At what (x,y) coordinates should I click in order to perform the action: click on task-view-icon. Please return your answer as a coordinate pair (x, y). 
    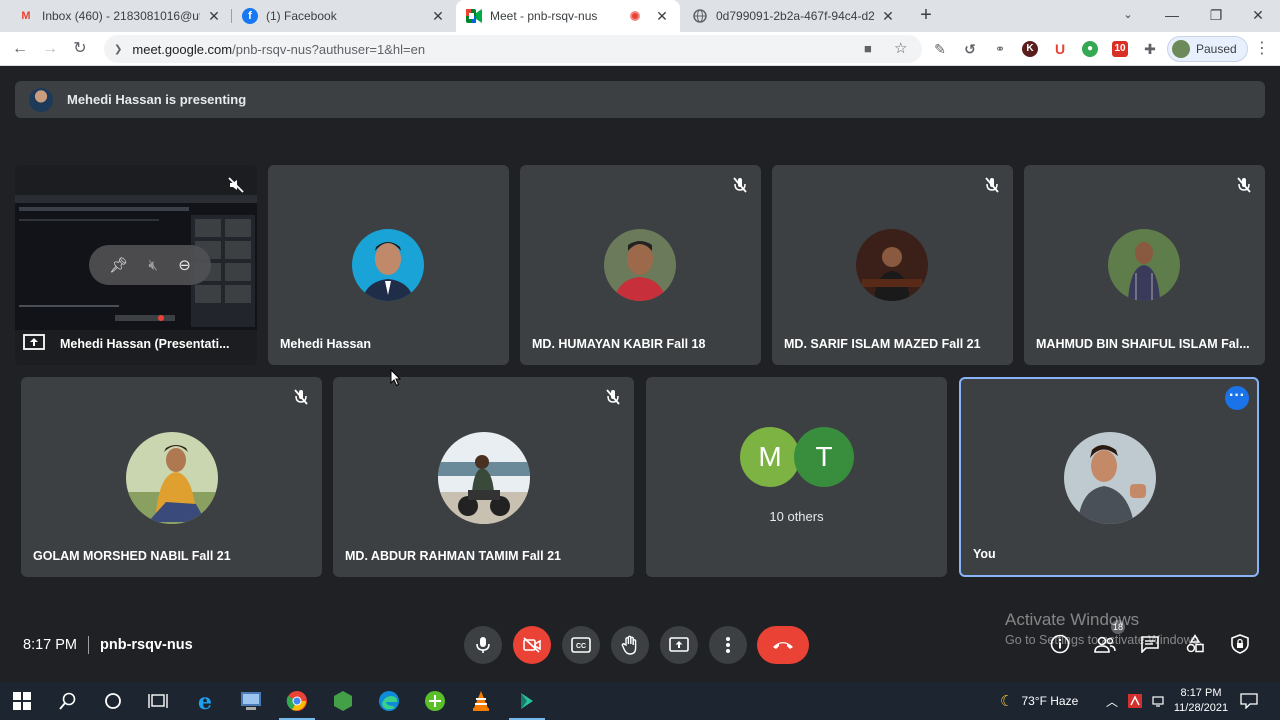
    Looking at the image, I should click on (158, 701).